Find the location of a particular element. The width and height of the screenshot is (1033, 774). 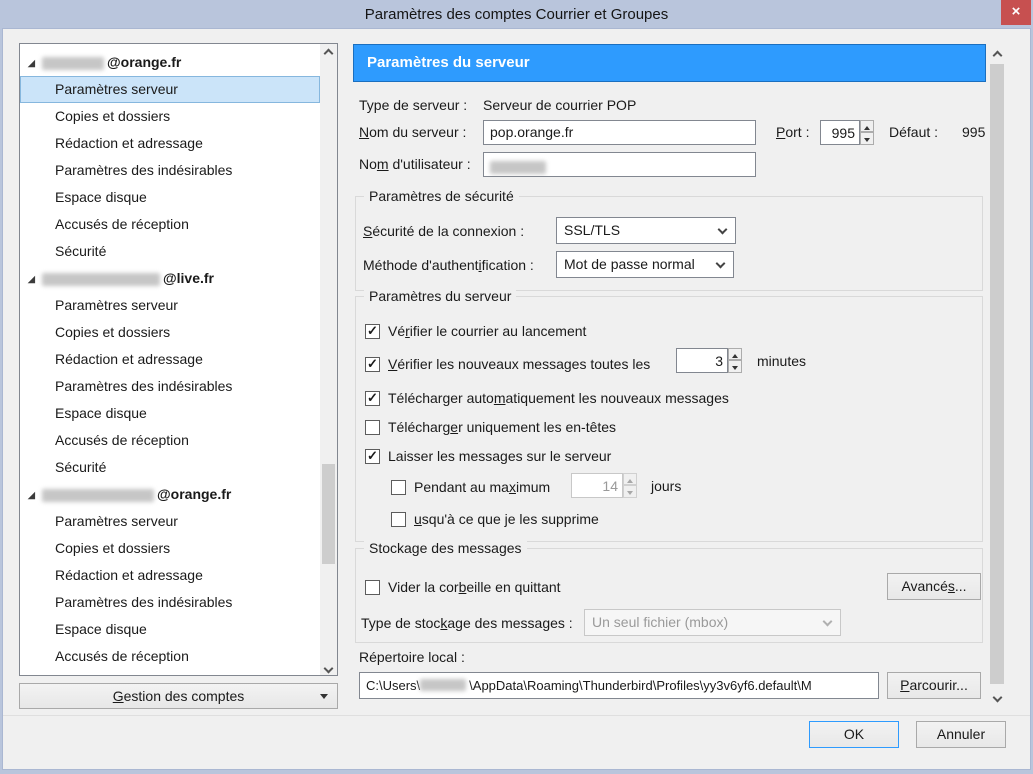

server-name-input: pop.orange.fr is located at coordinates (619, 132).